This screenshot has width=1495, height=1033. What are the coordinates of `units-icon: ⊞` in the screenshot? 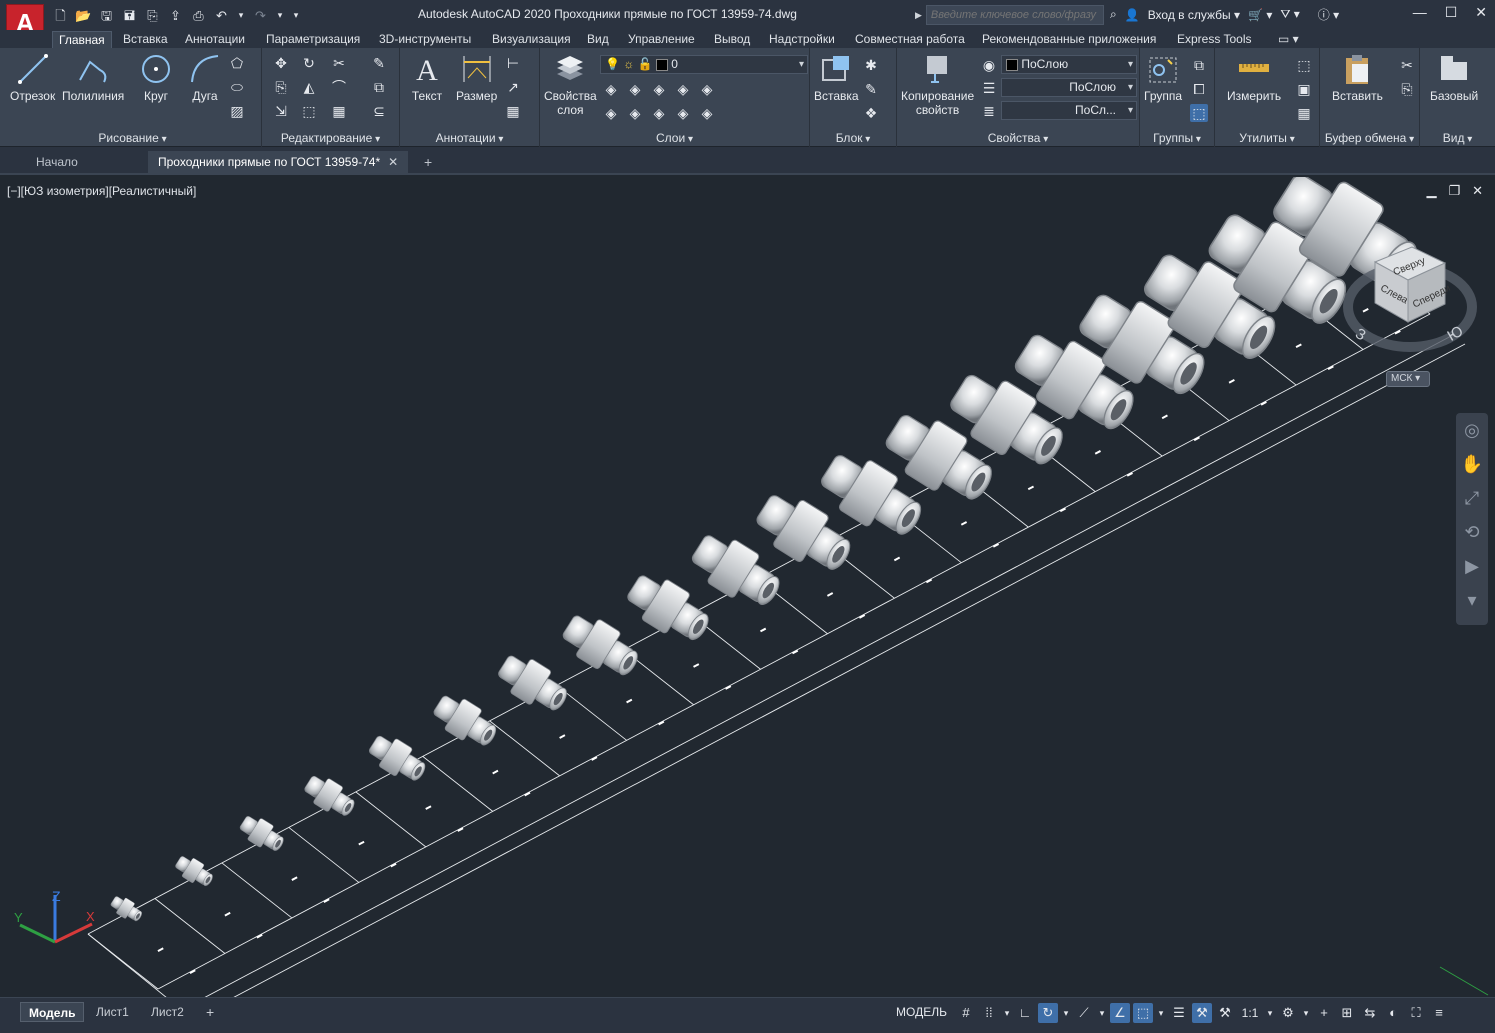 It's located at (1347, 1013).